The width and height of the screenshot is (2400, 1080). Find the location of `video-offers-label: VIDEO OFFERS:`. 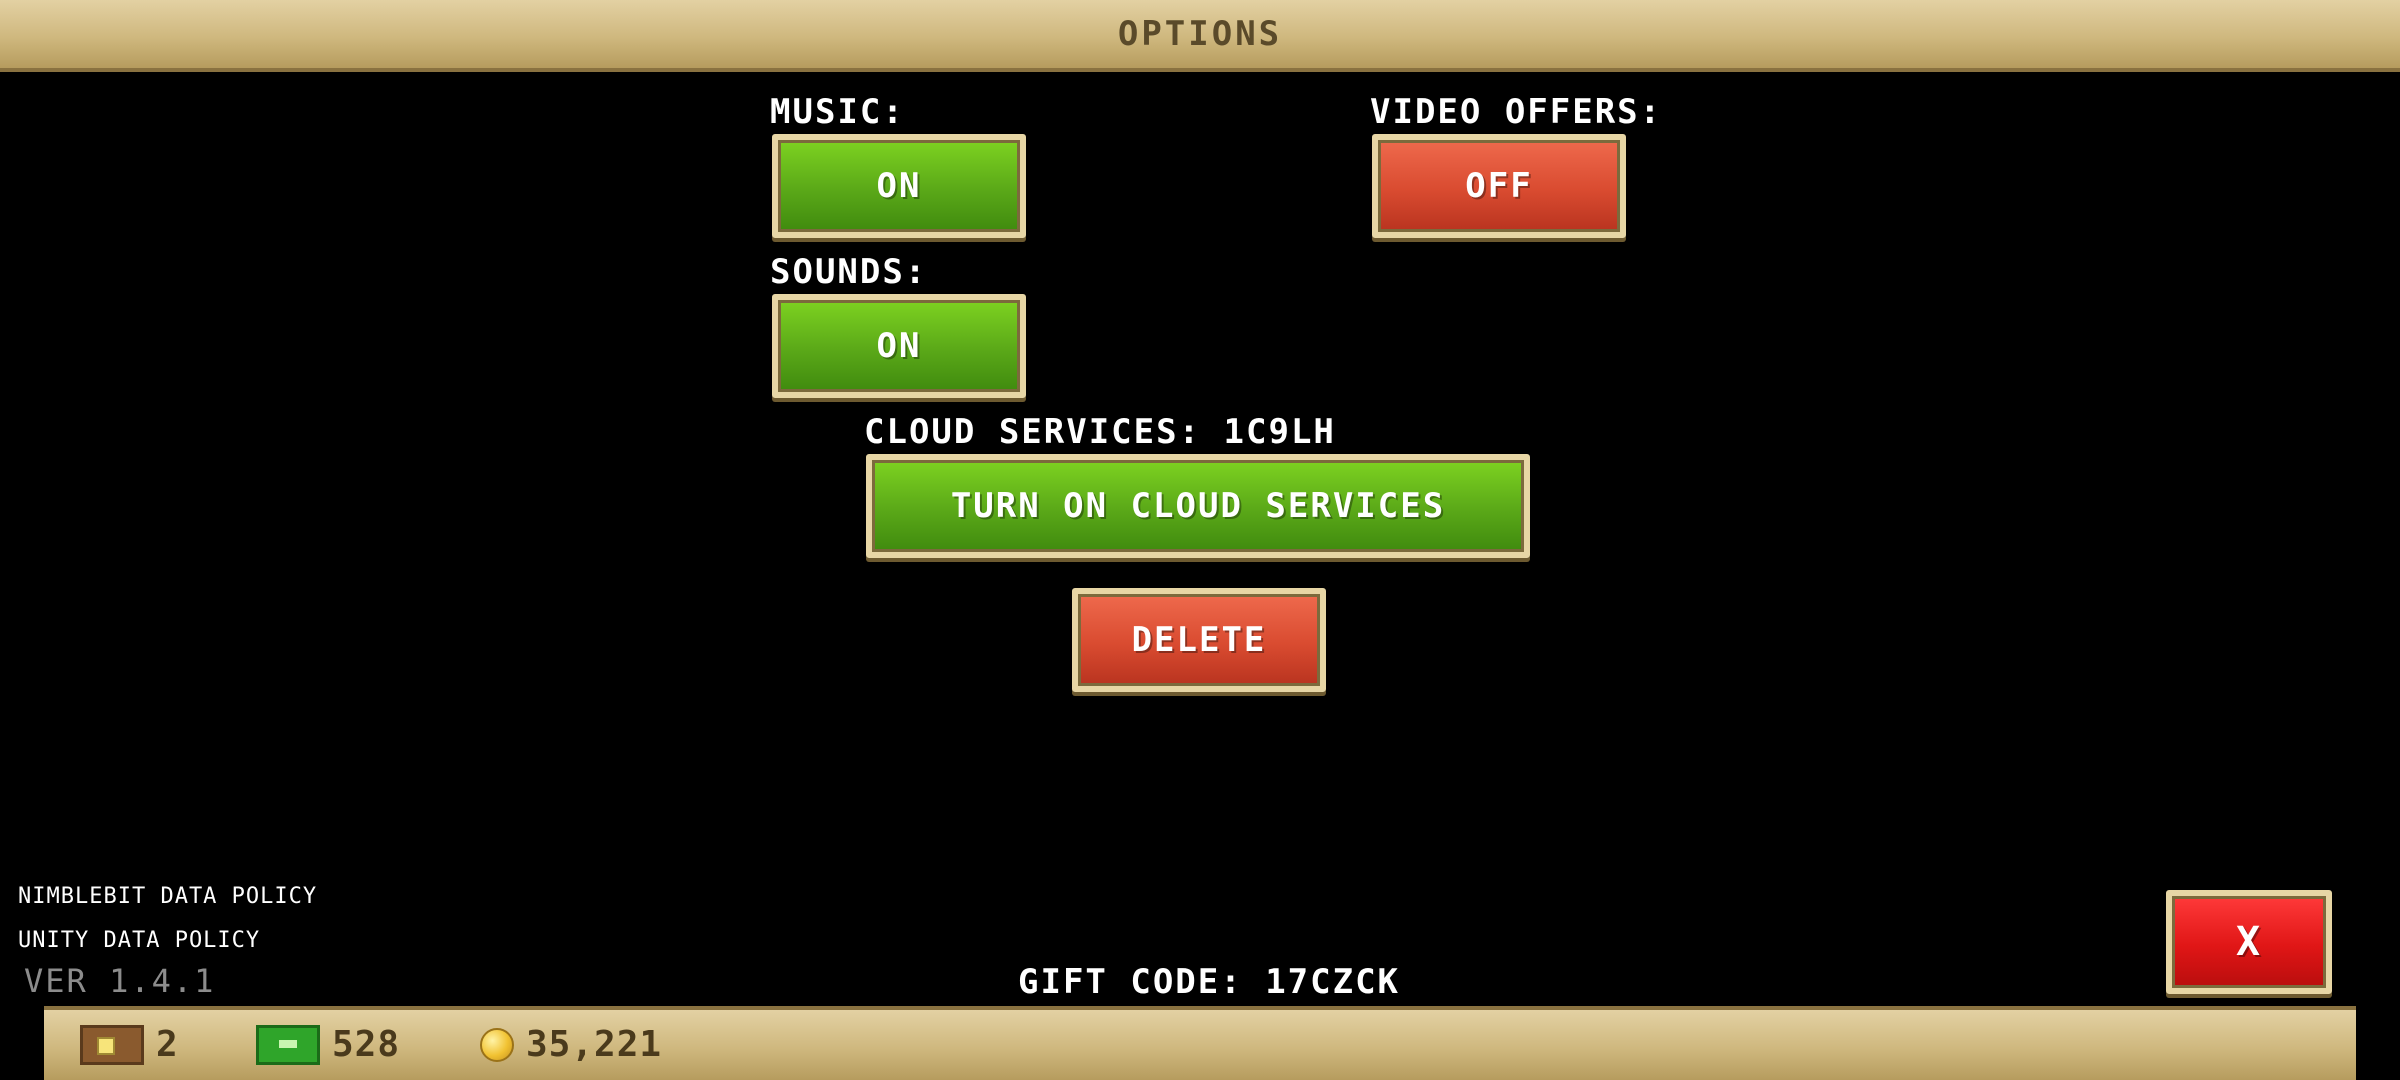

video-offers-label: VIDEO OFFERS: is located at coordinates (1516, 112).